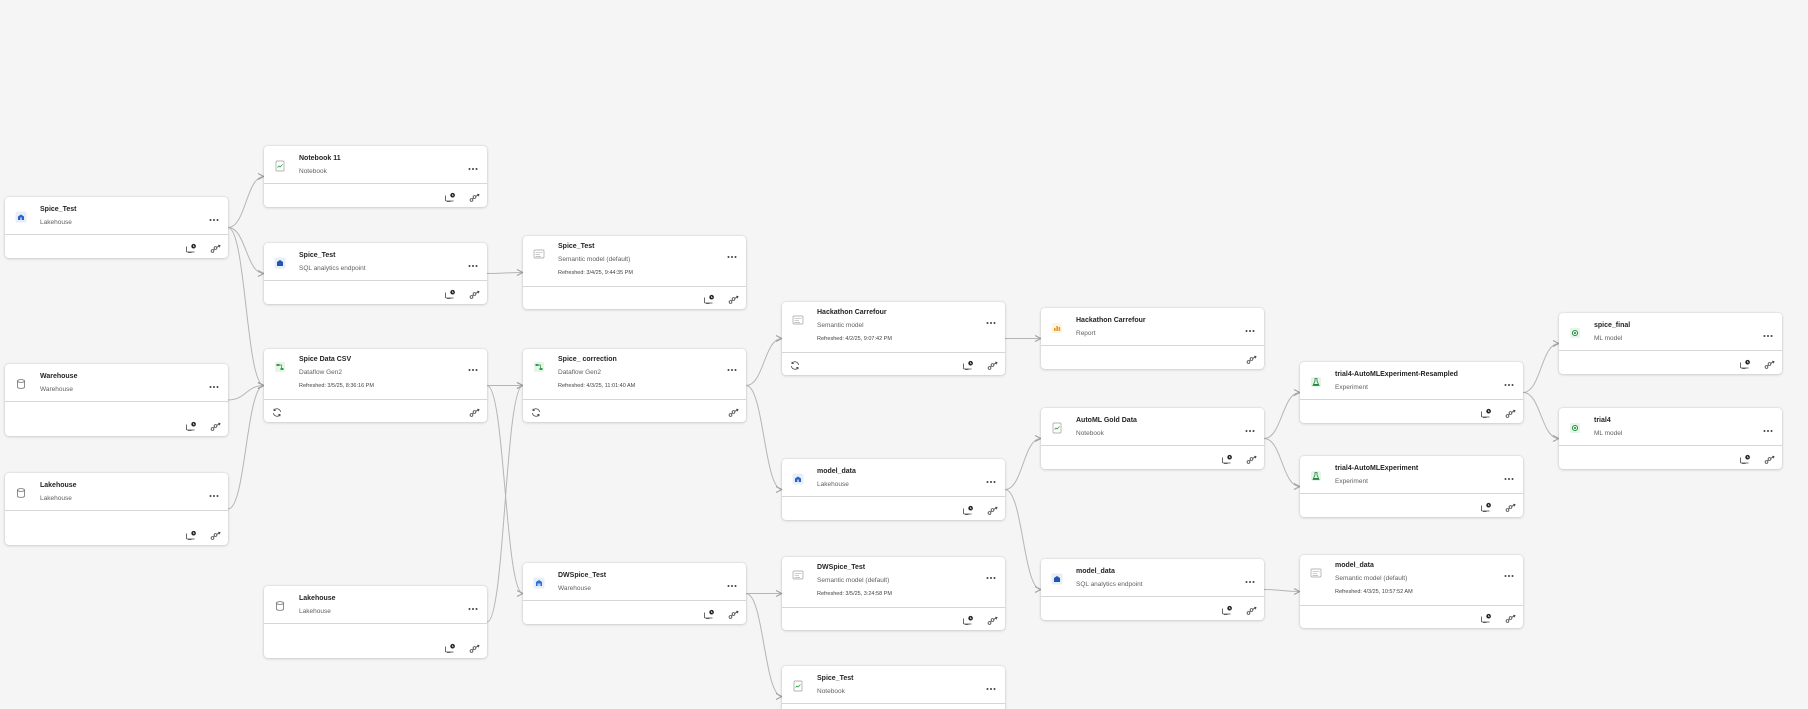 The image size is (1808, 709). Describe the element at coordinates (1396, 374) in the screenshot. I see `item-title: trial4-AutoMLExperiment-Resampled` at that location.